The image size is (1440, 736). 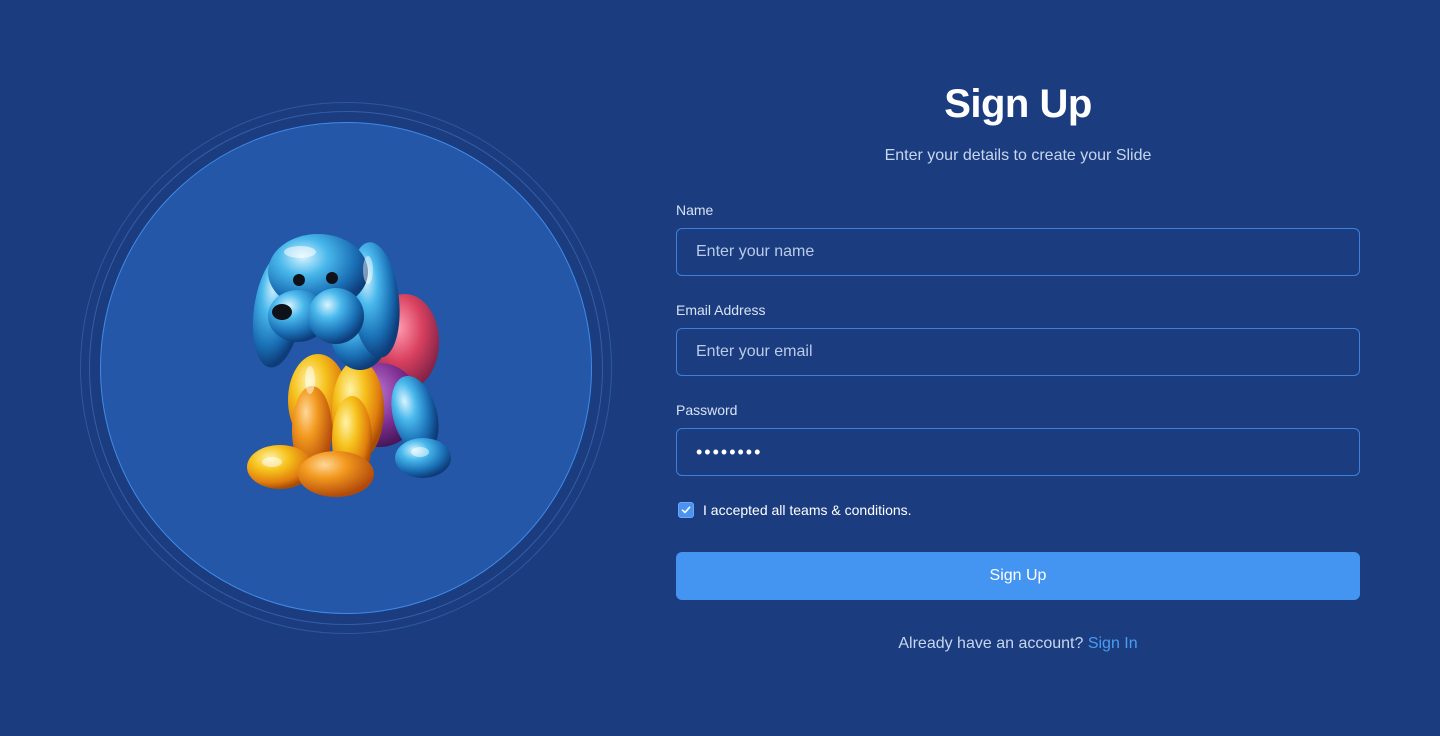 What do you see at coordinates (1018, 576) in the screenshot?
I see `sign-up-button: Sign Up` at bounding box center [1018, 576].